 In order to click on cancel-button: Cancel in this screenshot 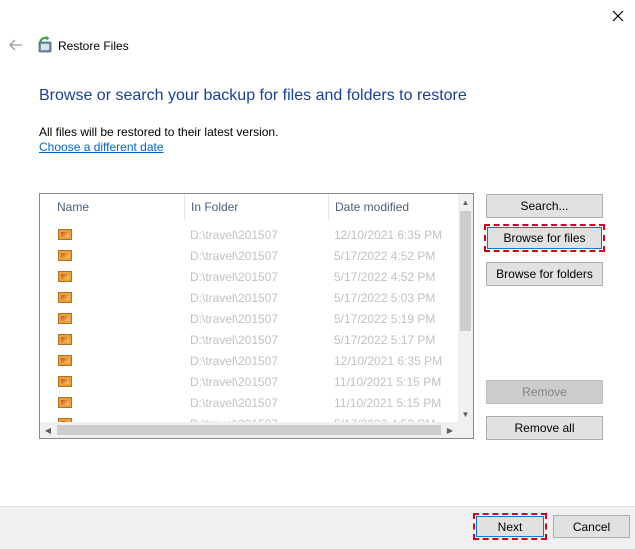, I will do `click(591, 526)`.